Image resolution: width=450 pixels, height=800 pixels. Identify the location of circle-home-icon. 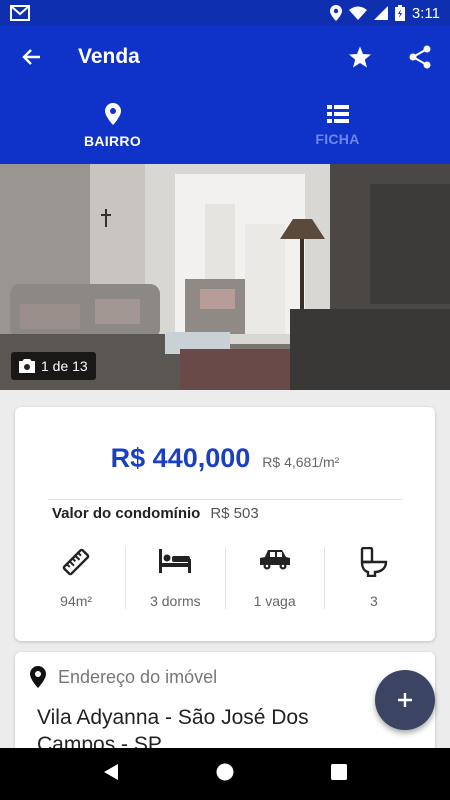
(225, 771).